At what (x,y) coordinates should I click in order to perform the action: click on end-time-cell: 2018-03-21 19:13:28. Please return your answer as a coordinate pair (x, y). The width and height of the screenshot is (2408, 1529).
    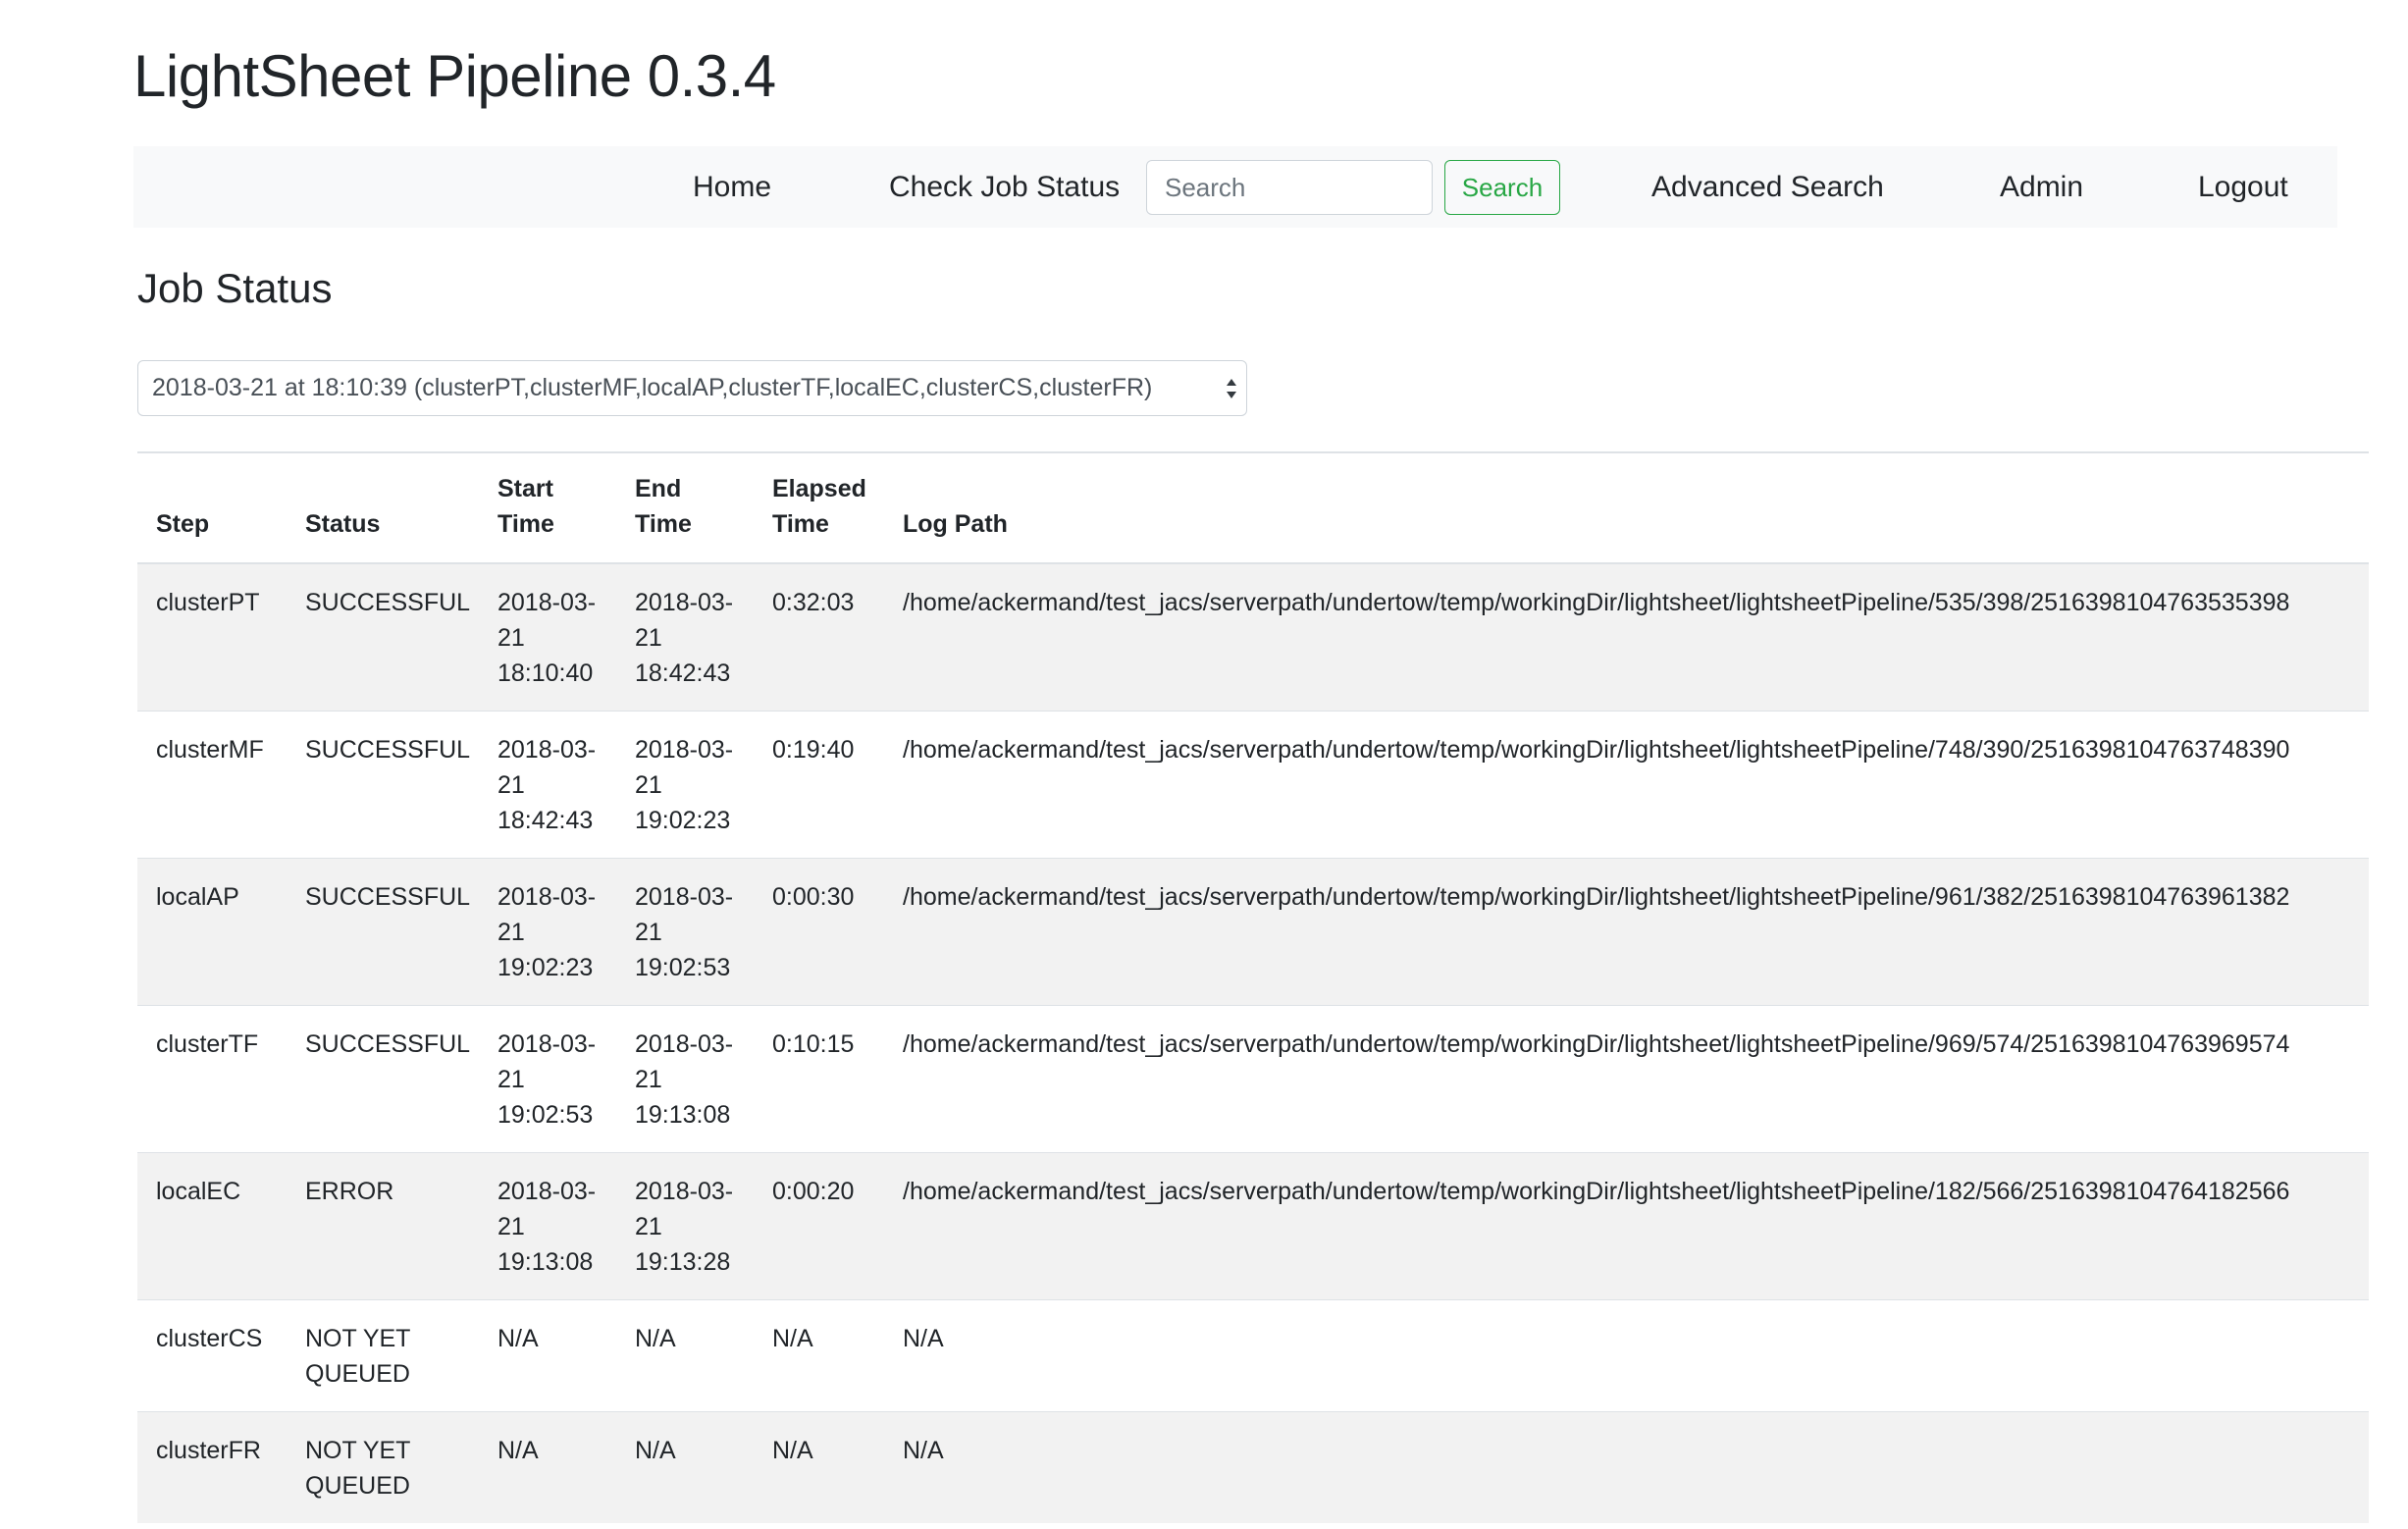
    Looking at the image, I should click on (685, 1226).